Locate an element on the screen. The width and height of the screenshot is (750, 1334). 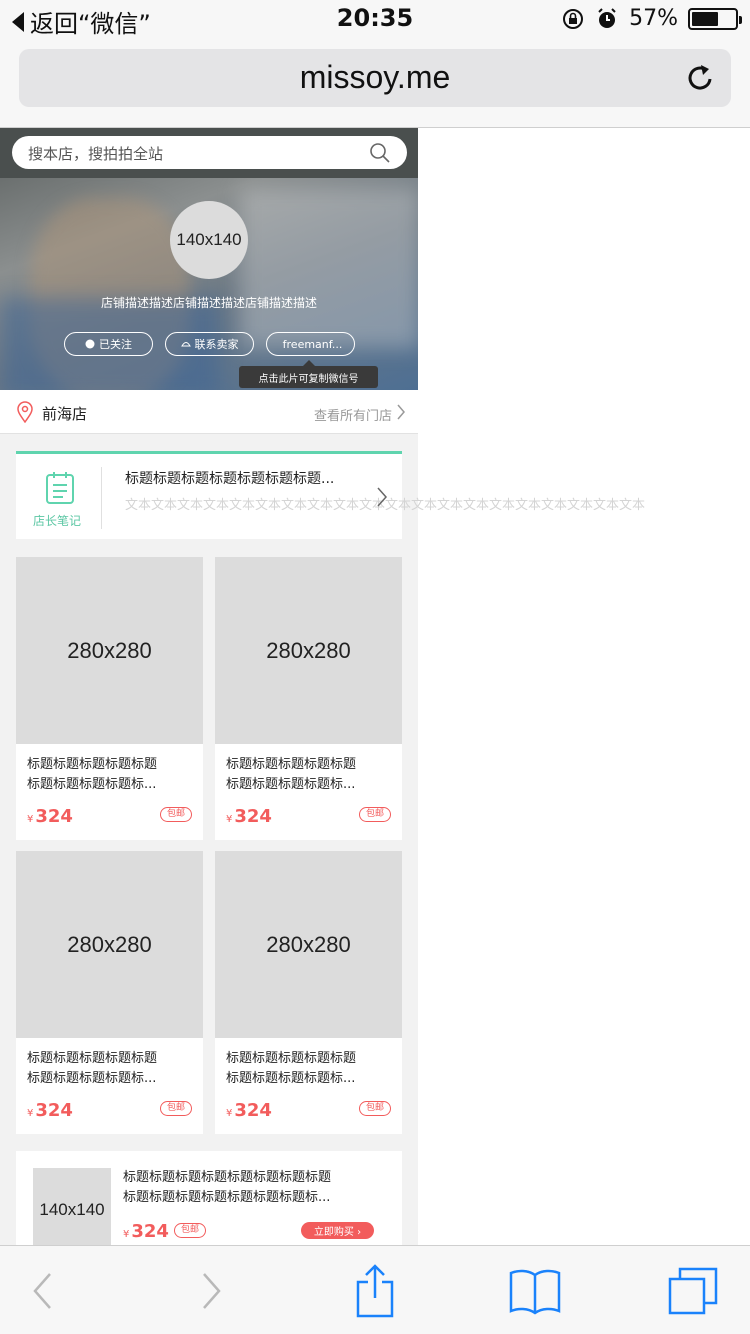
address-bar: missoy.me is located at coordinates (375, 78).